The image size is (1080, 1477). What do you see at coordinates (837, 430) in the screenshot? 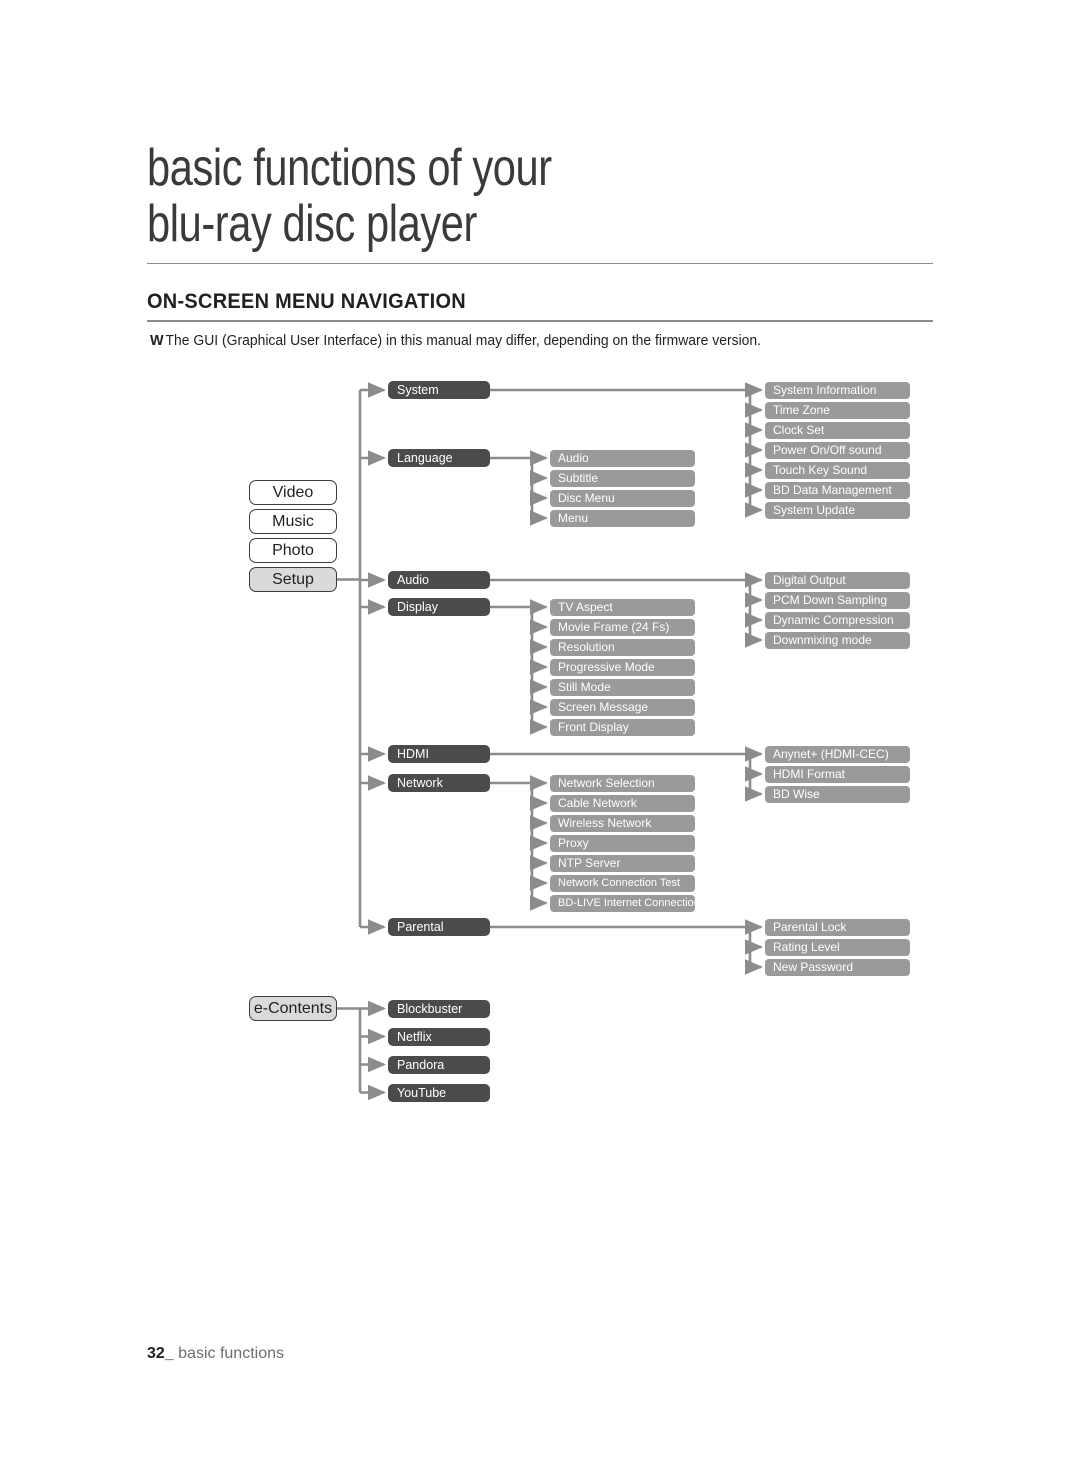
I see `submenu-item-clock-set: Clock Set` at bounding box center [837, 430].